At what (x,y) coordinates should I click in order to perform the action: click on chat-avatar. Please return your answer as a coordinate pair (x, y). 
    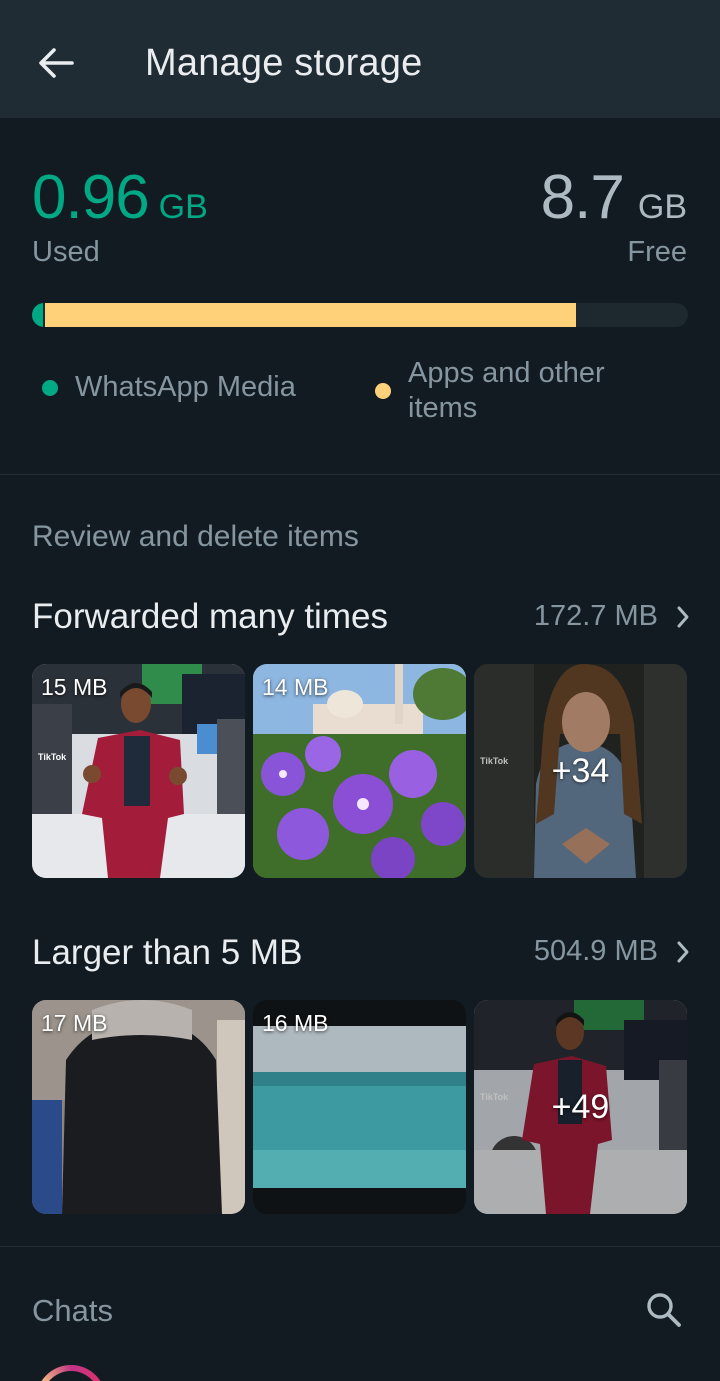
    Looking at the image, I should click on (71, 1373).